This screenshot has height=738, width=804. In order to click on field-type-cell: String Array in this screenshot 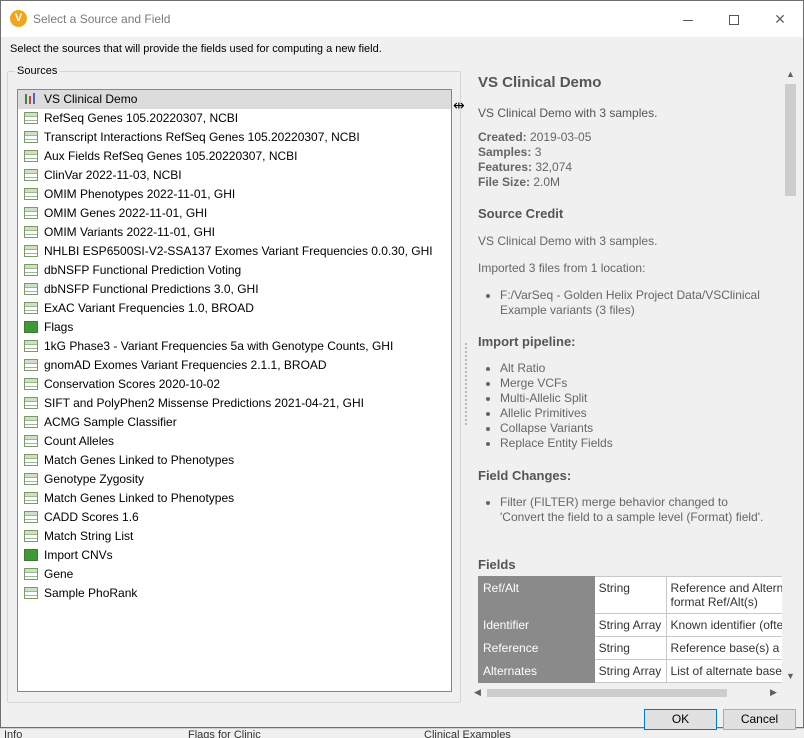, I will do `click(630, 671)`.